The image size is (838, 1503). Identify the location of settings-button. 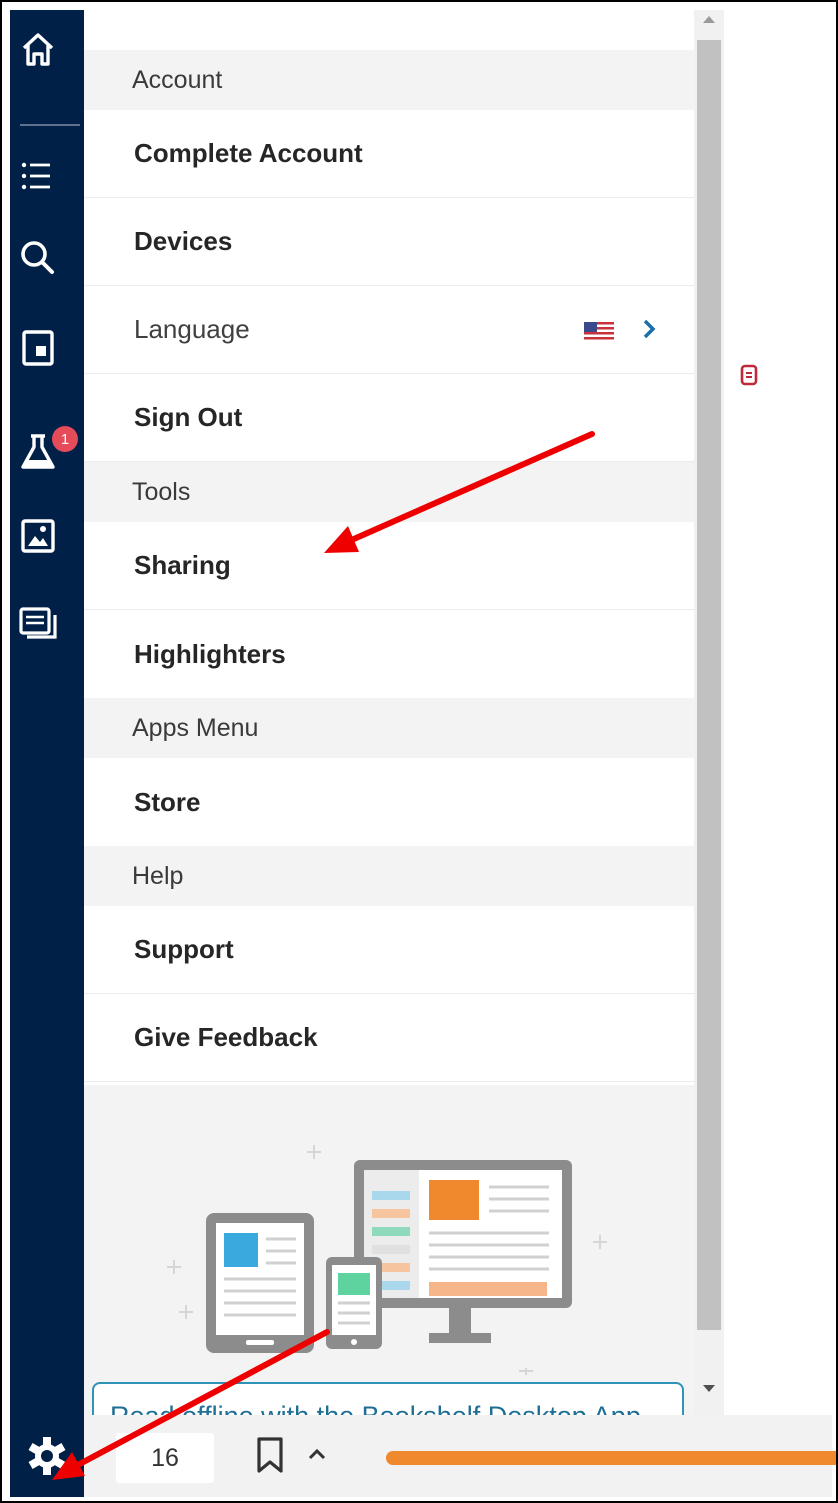
(47, 1456).